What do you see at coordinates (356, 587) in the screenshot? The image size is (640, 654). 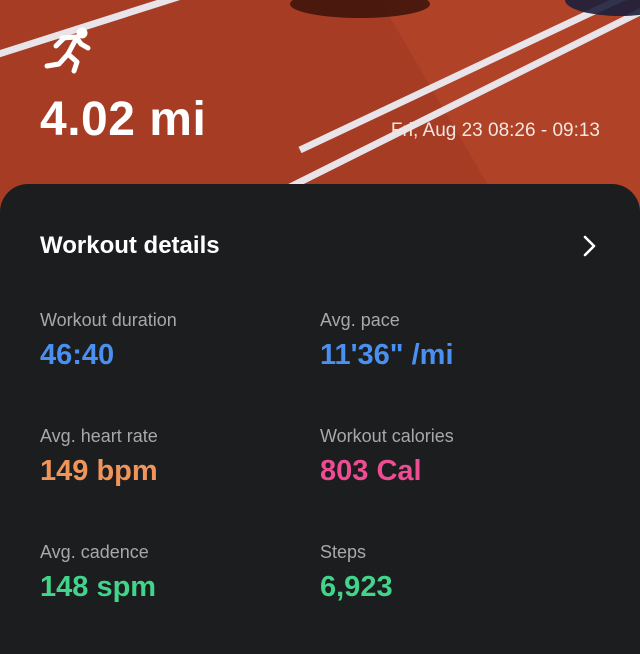 I see `metric-value: 6,923` at bounding box center [356, 587].